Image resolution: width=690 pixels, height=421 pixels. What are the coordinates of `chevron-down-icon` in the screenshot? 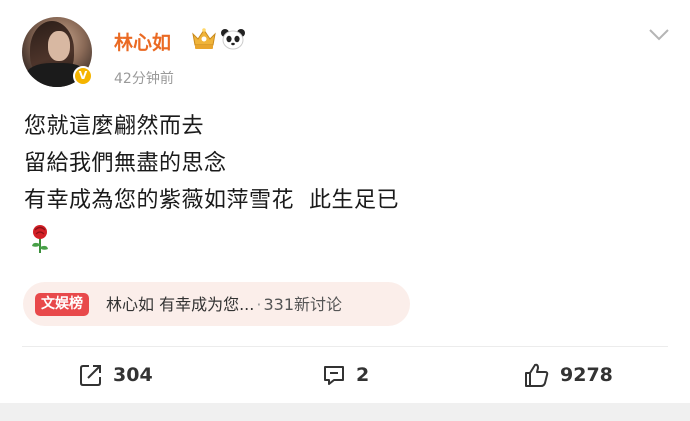 It's located at (659, 35).